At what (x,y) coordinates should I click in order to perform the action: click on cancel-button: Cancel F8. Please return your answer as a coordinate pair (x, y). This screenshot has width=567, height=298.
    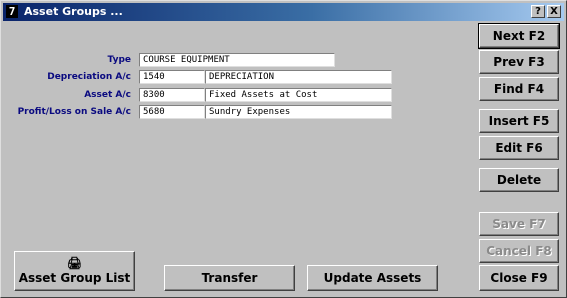
    Looking at the image, I should click on (519, 251).